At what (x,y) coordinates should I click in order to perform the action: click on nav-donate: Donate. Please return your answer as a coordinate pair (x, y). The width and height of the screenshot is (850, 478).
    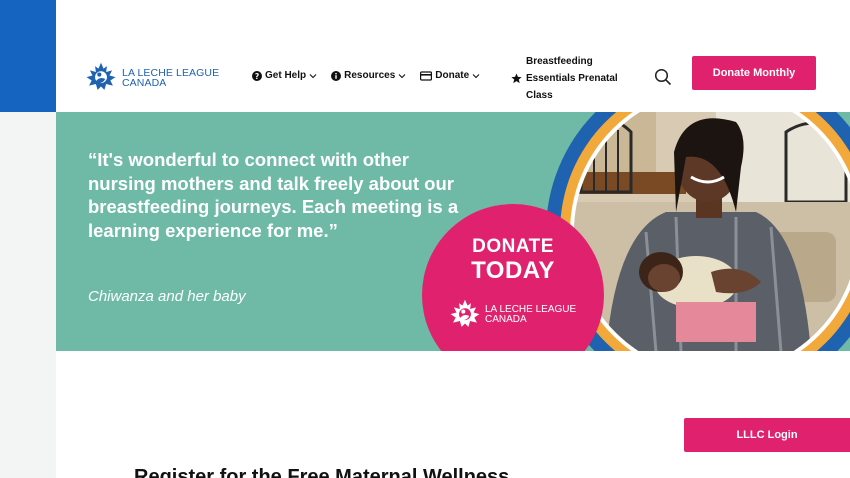
    Looking at the image, I should click on (450, 75).